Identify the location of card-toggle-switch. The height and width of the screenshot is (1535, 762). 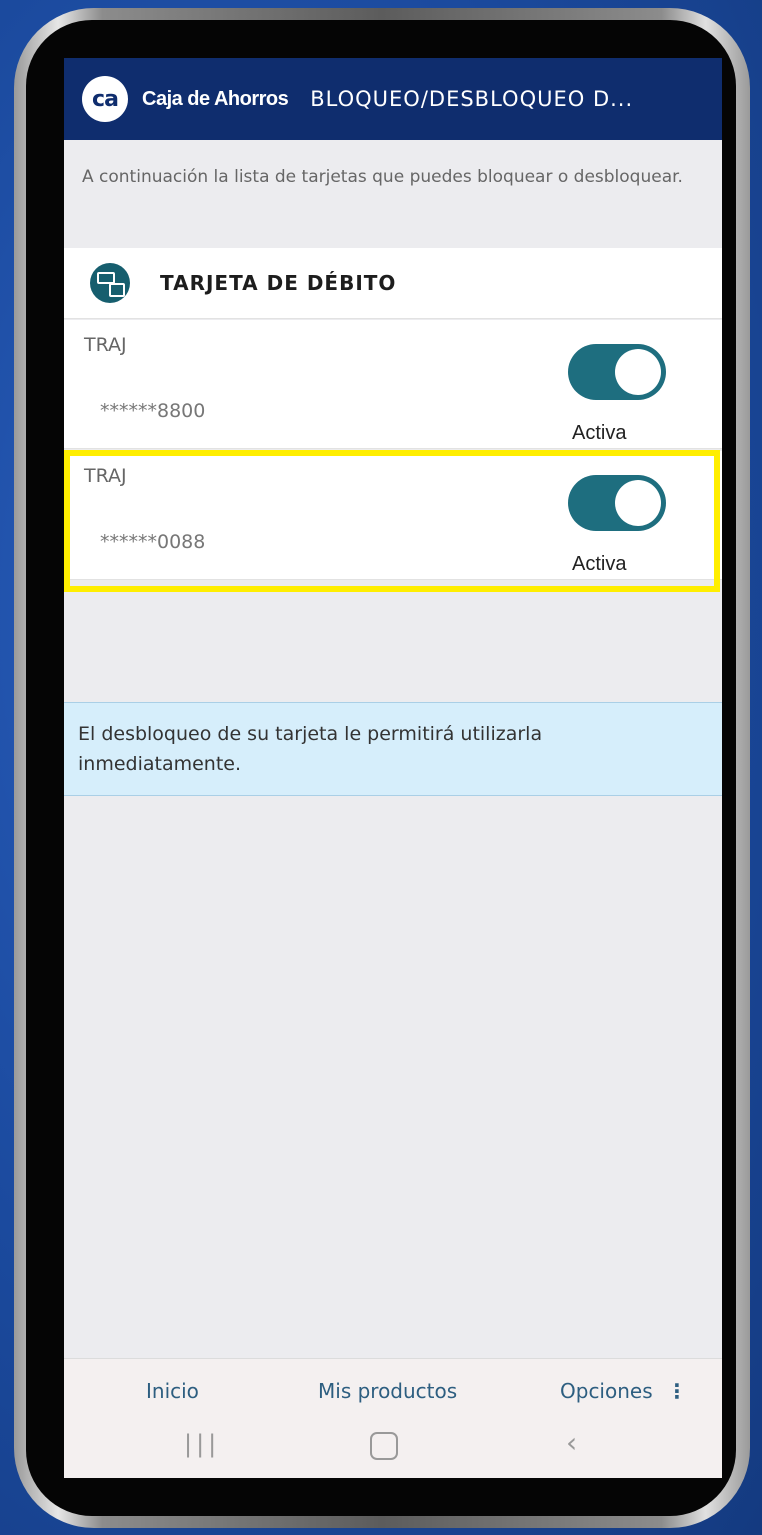
(617, 372).